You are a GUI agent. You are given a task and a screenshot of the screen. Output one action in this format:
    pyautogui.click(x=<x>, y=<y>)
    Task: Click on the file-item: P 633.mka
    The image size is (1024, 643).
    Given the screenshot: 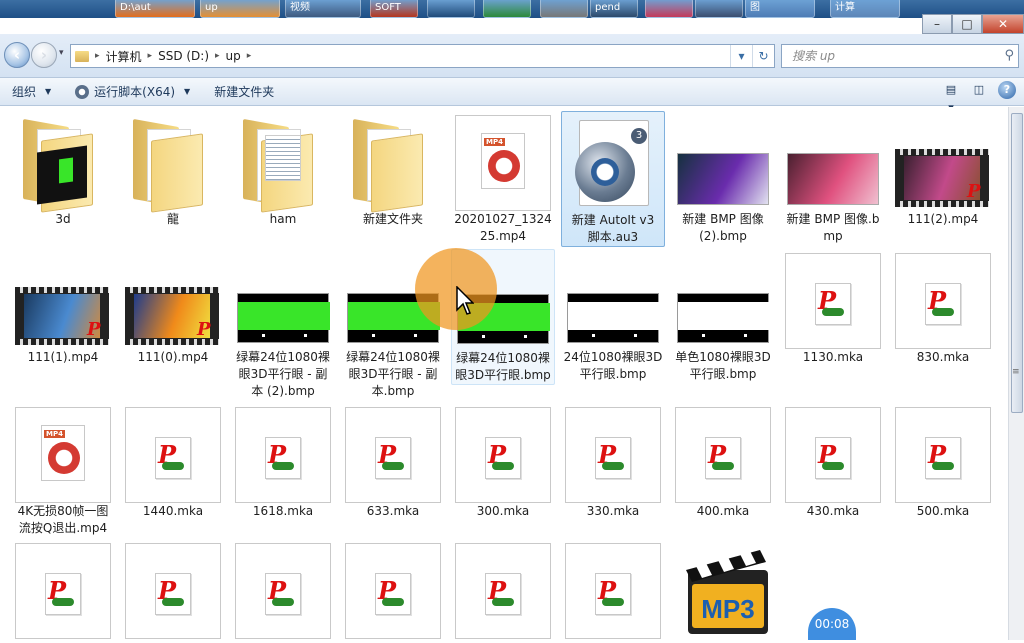 What is the action you would take?
    pyautogui.click(x=393, y=461)
    